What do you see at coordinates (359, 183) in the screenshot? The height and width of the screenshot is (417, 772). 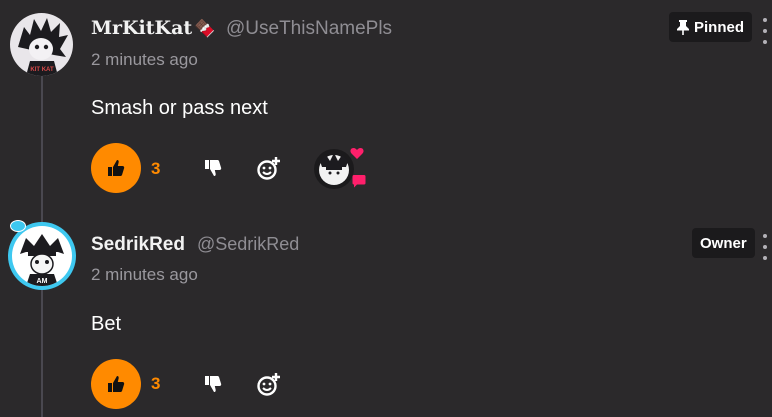 I see `chat-bubble-icon` at bounding box center [359, 183].